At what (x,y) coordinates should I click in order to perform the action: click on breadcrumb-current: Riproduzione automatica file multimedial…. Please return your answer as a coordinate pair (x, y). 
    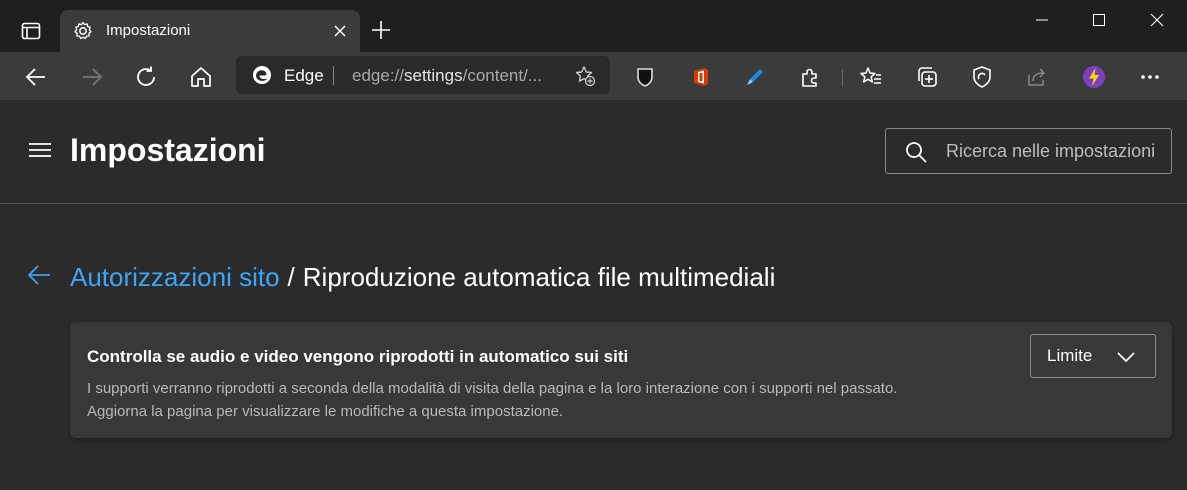
    Looking at the image, I should click on (539, 277).